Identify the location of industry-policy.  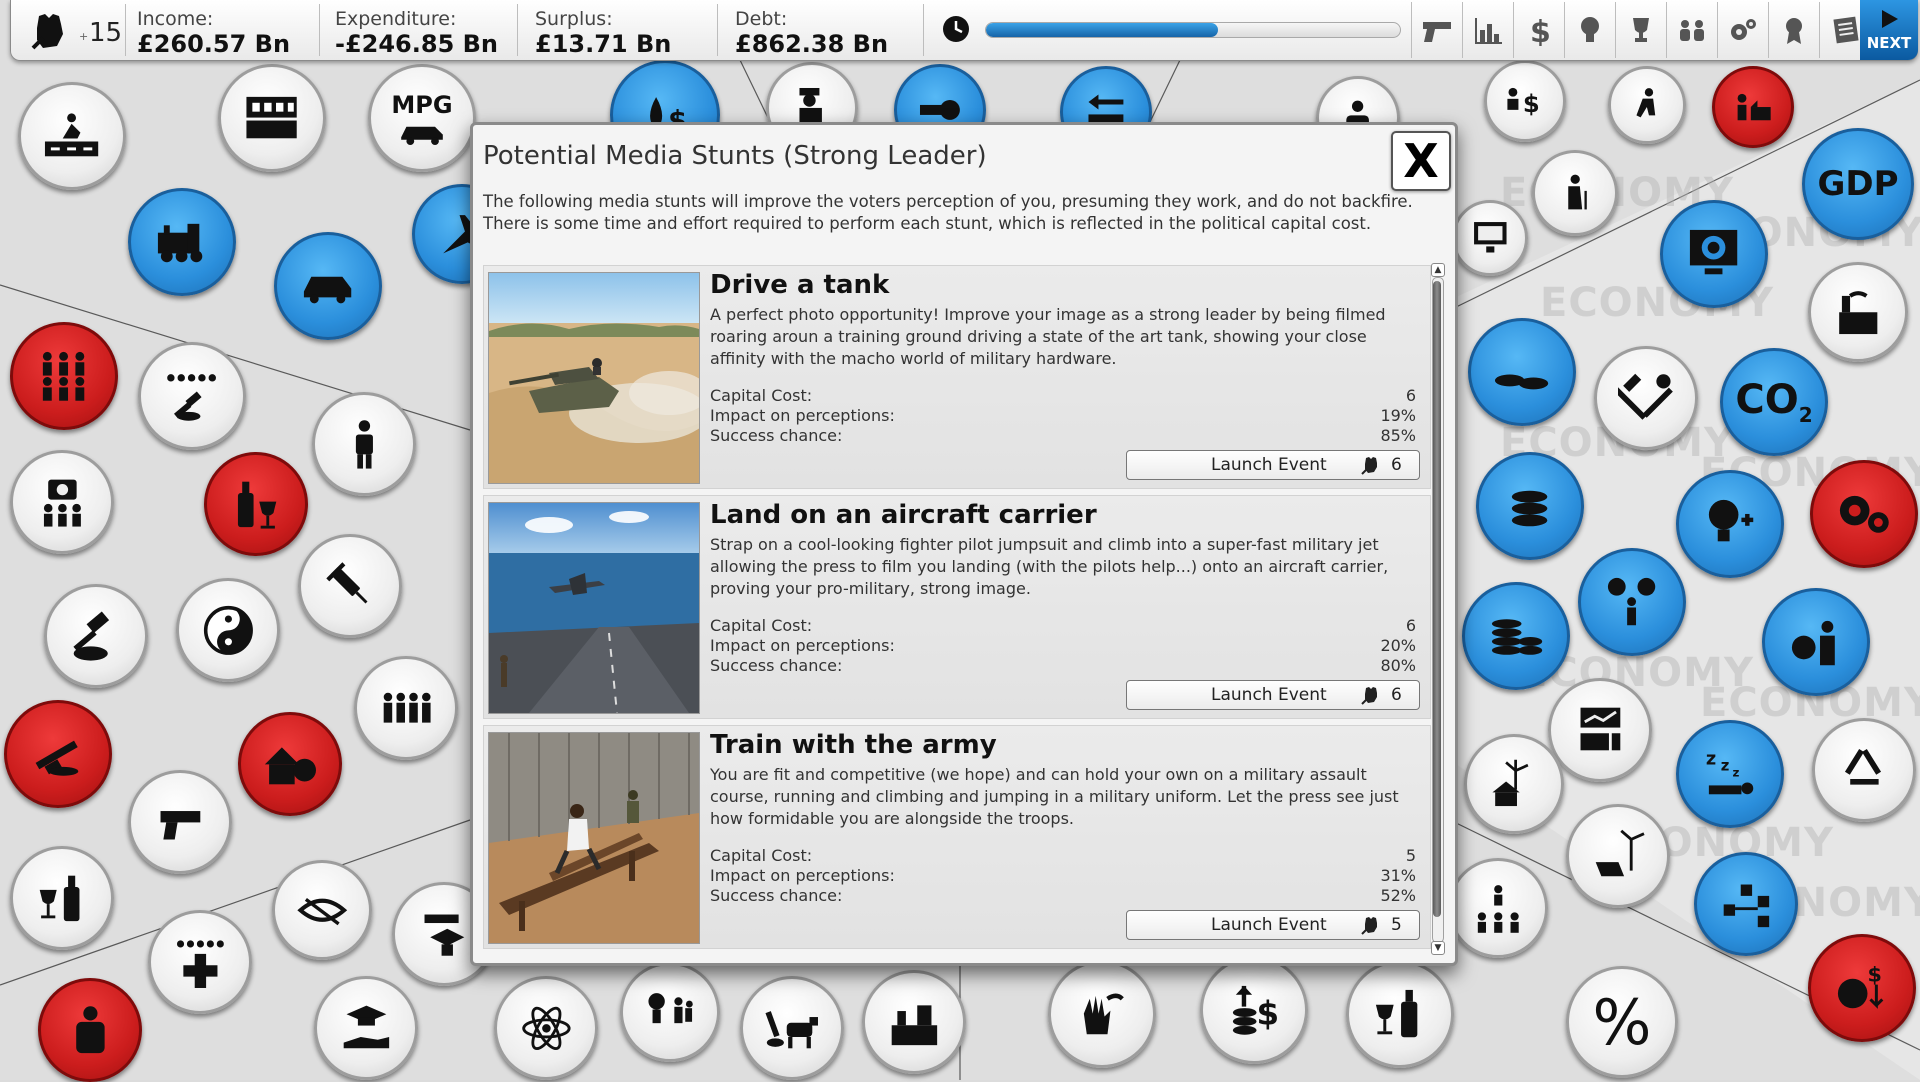
(1858, 312).